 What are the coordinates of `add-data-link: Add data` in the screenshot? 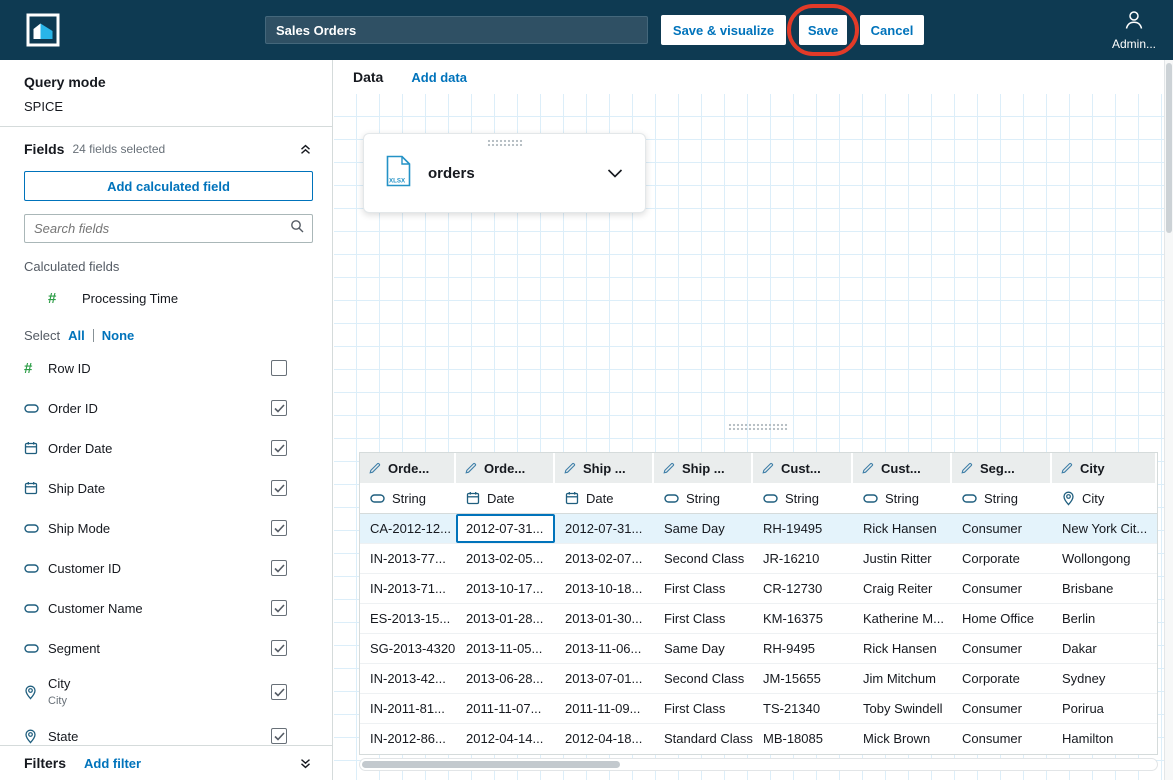 It's located at (439, 77).